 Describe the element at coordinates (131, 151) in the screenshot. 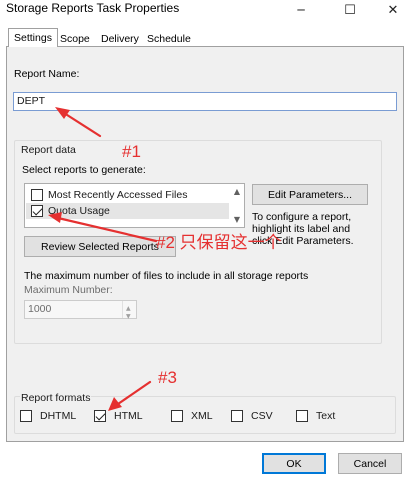

I see `annotation-1: #1` at that location.